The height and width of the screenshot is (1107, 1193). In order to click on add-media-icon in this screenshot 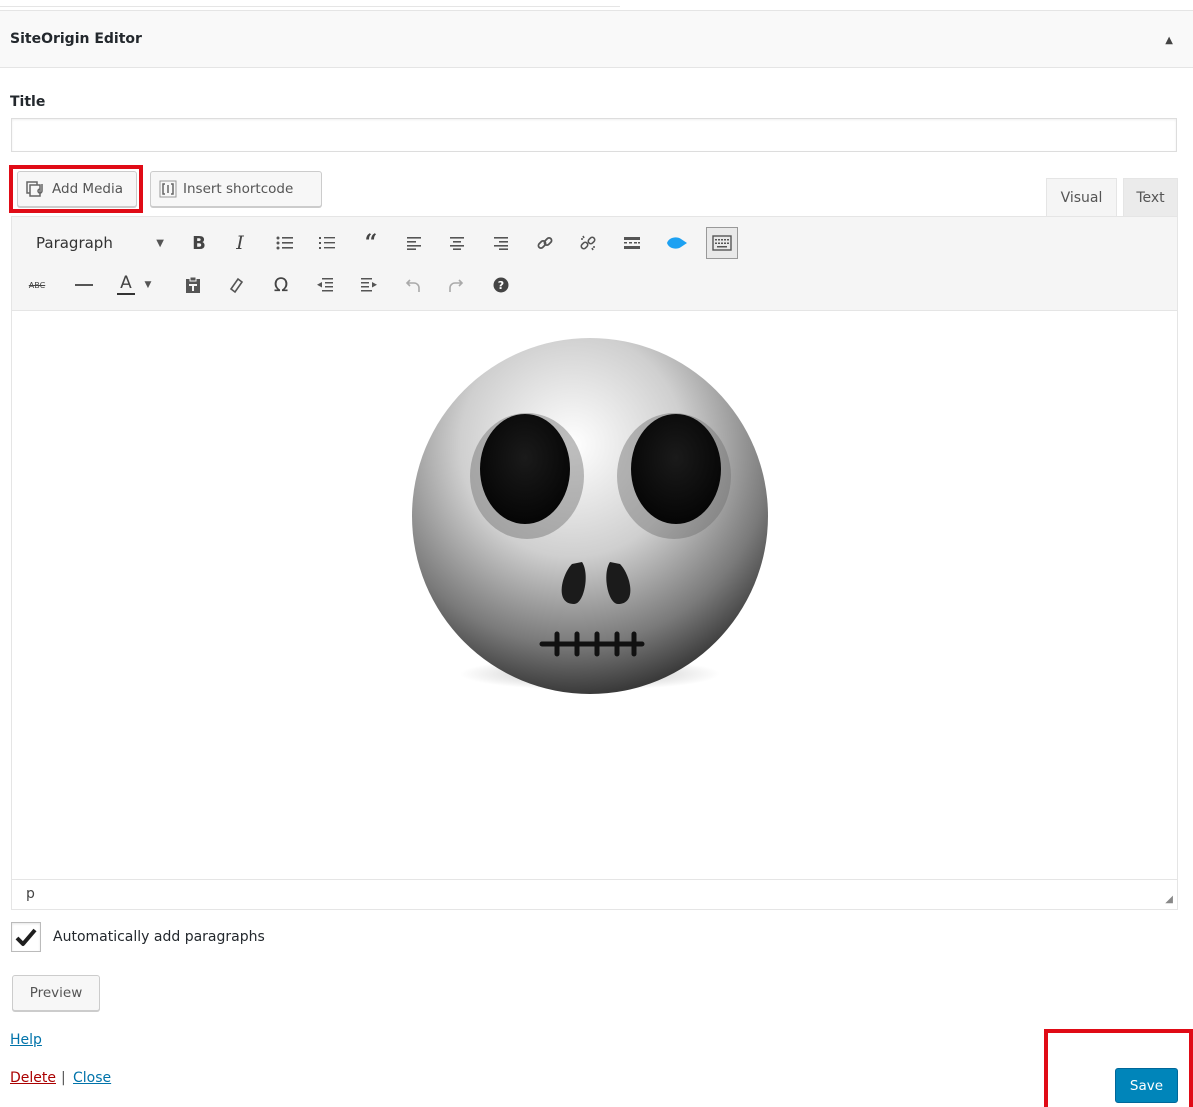, I will do `click(34, 189)`.